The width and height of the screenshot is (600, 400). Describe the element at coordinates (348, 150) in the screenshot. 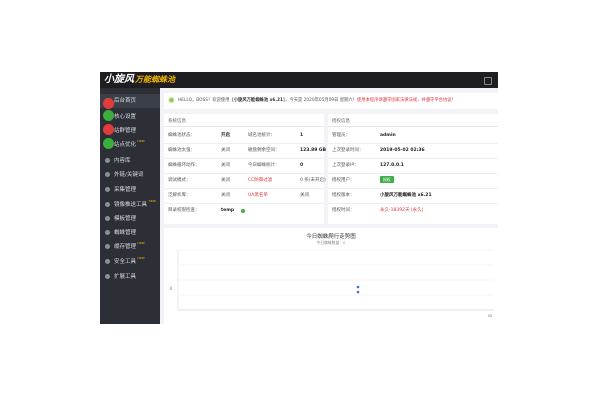

I see `auth-label: 上次登录时间：` at that location.